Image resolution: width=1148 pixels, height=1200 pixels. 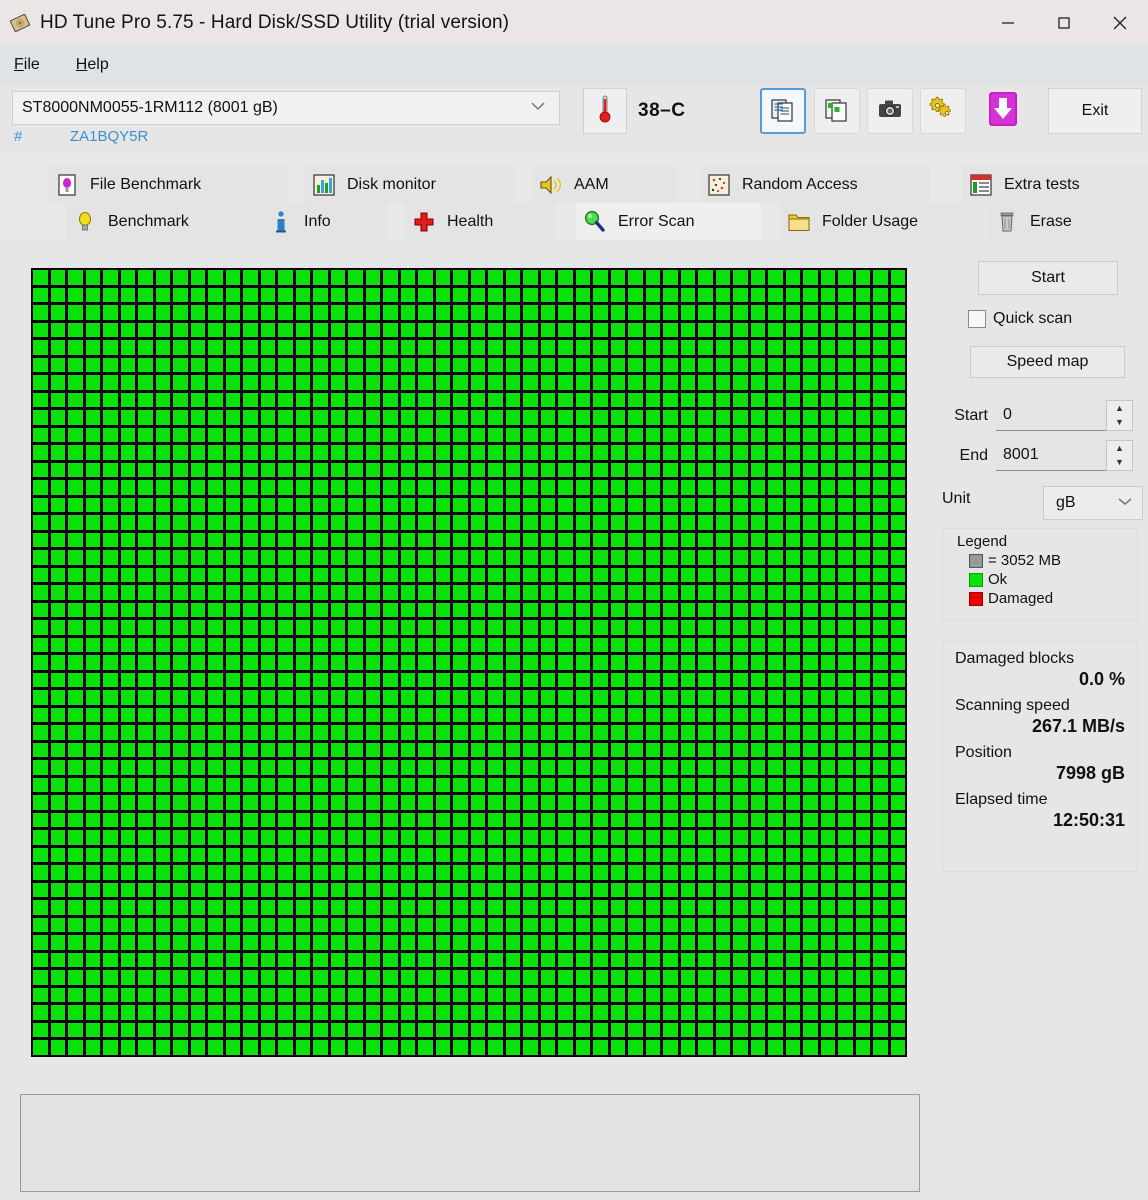 What do you see at coordinates (1051, 415) in the screenshot?
I see `start-input: 0` at bounding box center [1051, 415].